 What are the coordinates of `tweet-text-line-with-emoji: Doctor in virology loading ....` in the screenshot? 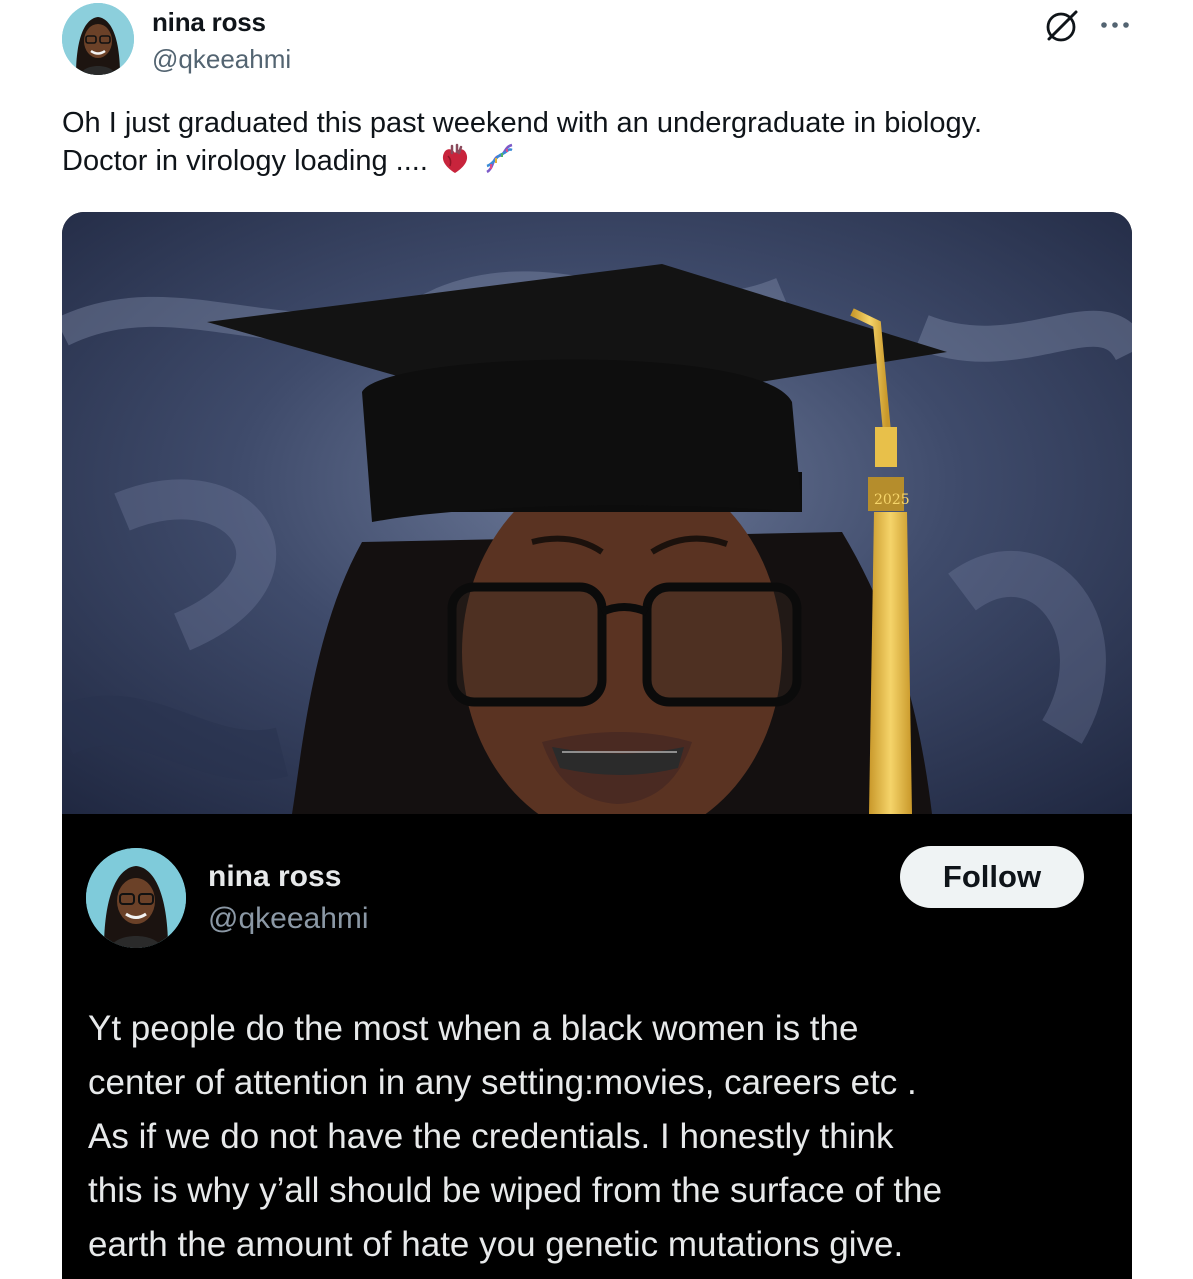 It's located at (607, 164).